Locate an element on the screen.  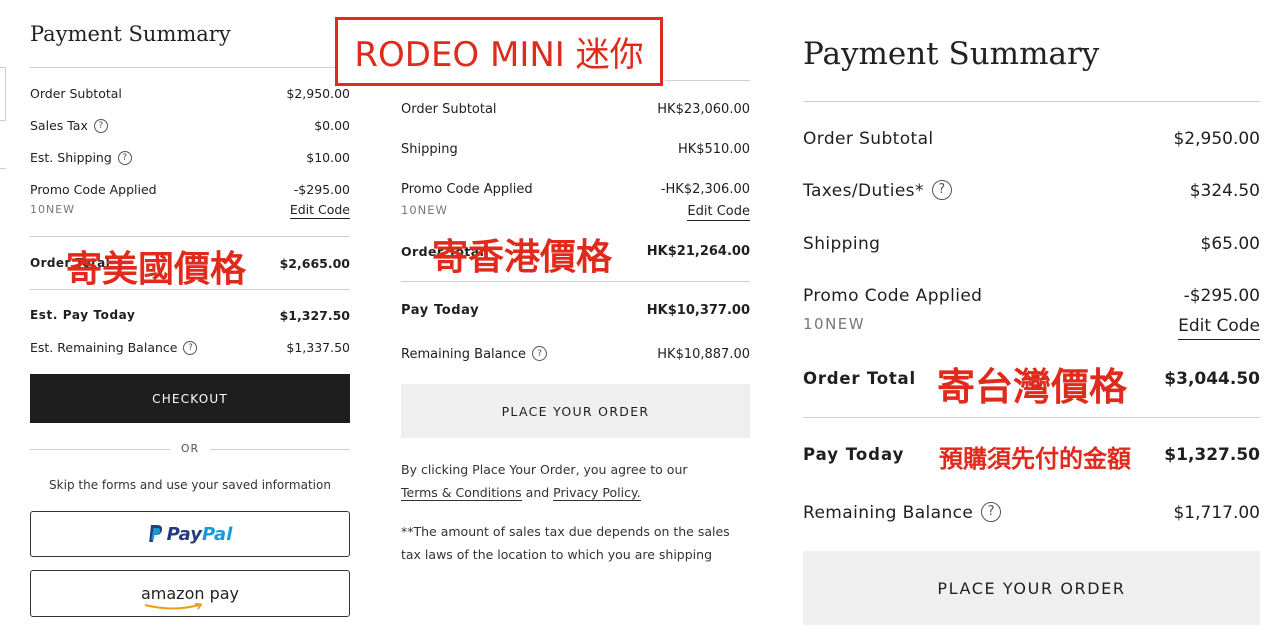
annotation-us-price: 寄美國價格 is located at coordinates (156, 269).